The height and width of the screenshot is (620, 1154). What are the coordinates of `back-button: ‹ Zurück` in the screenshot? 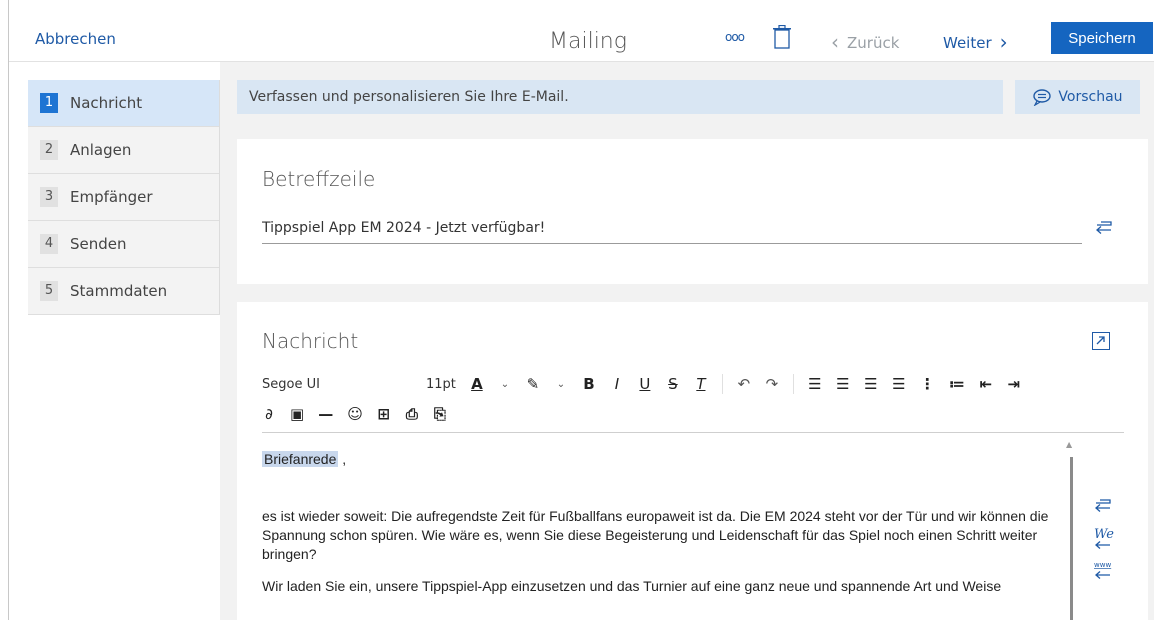 It's located at (865, 41).